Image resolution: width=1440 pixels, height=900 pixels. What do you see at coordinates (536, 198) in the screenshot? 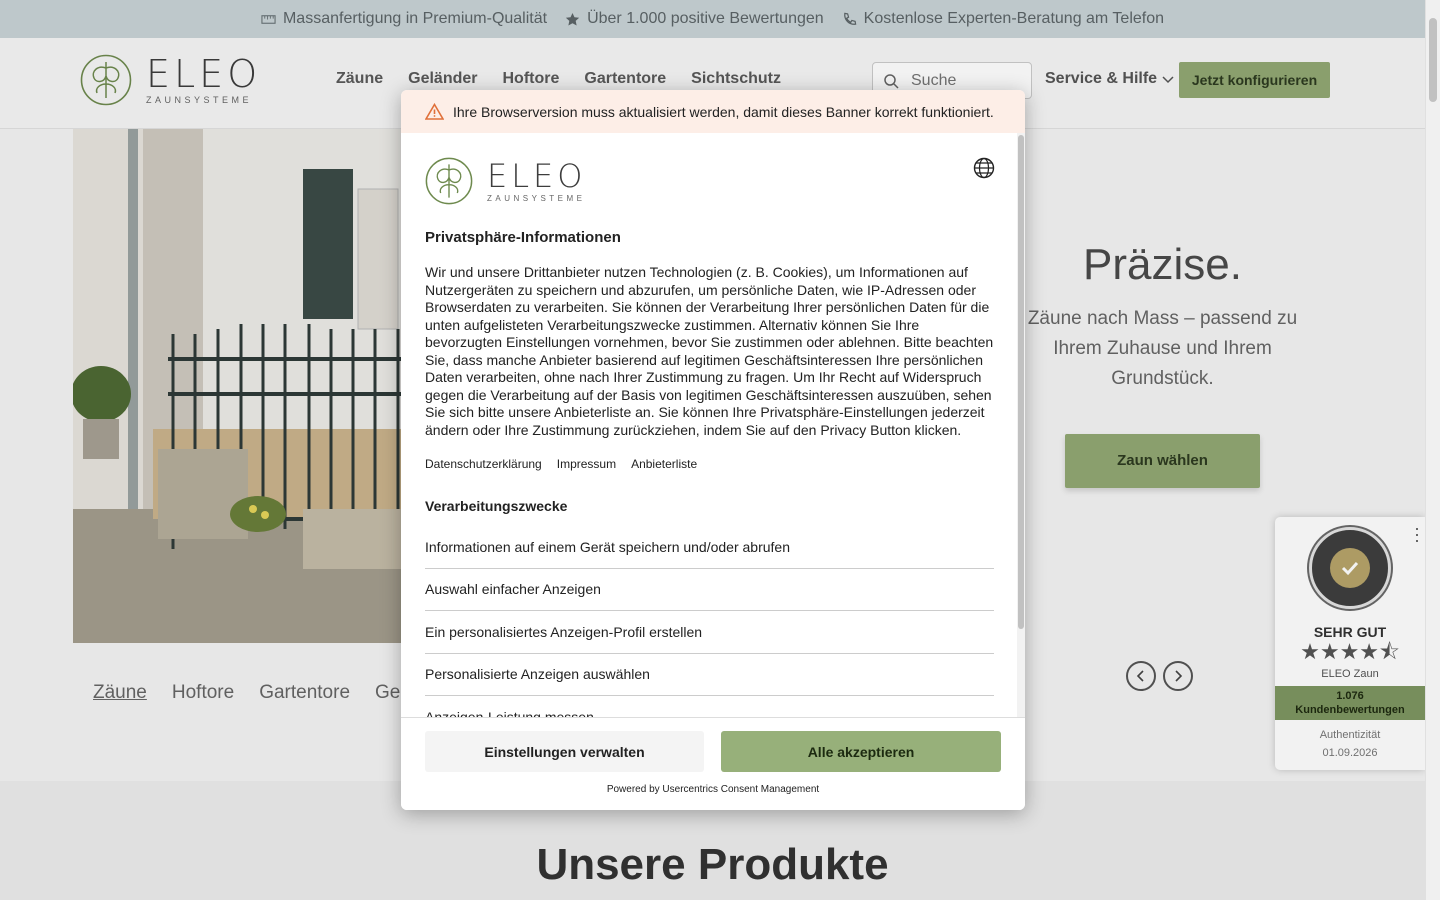
I see `consent-brand-tagline: ZAUNSYSTEME` at bounding box center [536, 198].